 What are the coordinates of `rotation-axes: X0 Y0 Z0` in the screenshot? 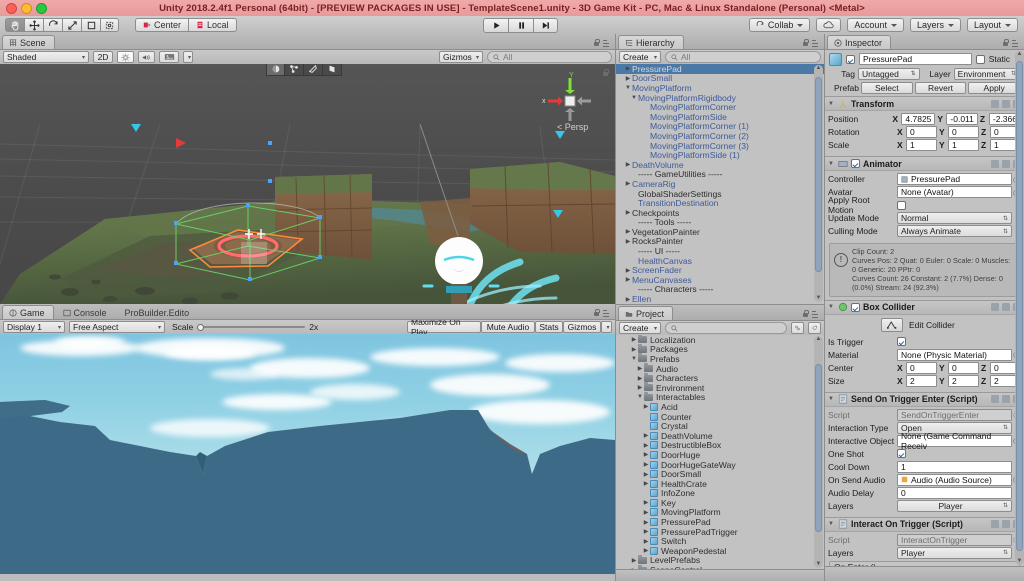 It's located at (959, 132).